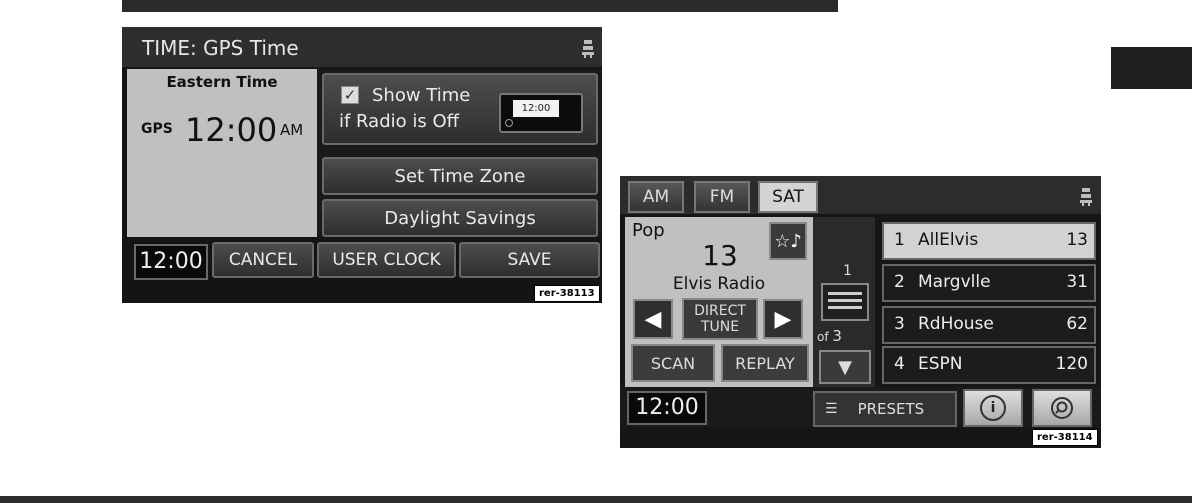  What do you see at coordinates (656, 197) in the screenshot?
I see `band-am-tab: AM` at bounding box center [656, 197].